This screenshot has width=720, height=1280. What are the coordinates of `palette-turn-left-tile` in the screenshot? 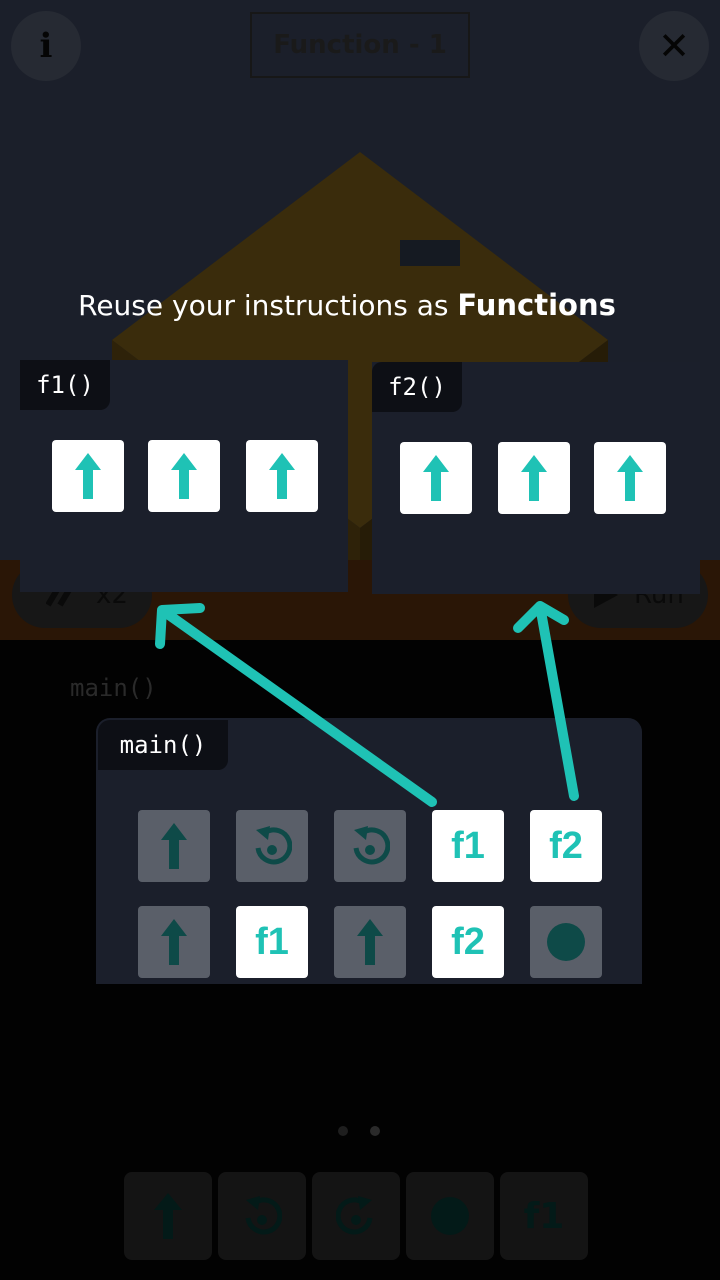 It's located at (262, 1216).